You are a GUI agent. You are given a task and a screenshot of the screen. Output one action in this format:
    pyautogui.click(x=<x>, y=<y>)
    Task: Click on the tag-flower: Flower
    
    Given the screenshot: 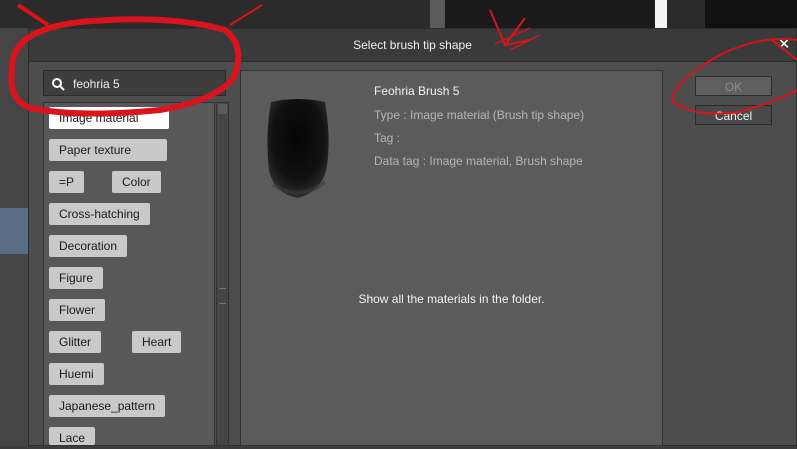 What is the action you would take?
    pyautogui.click(x=77, y=310)
    